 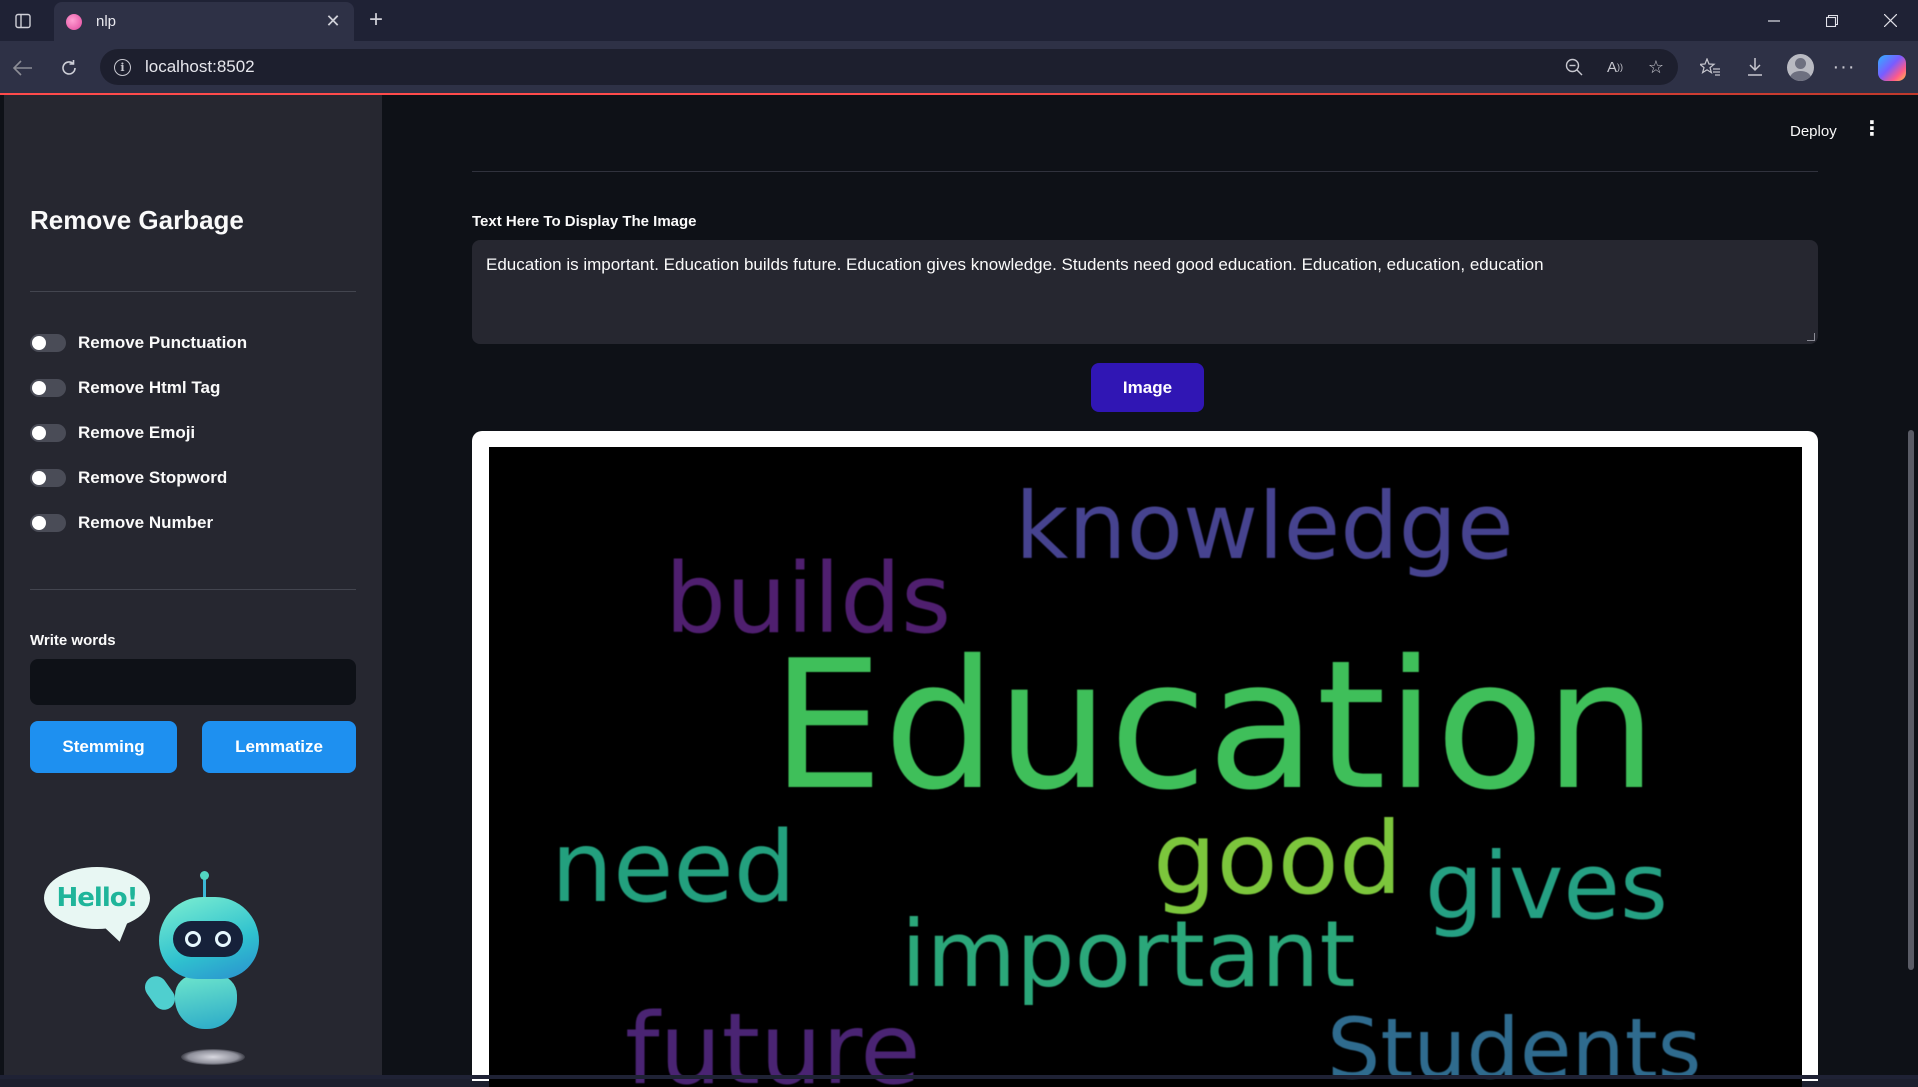 I want to click on plus-icon: +, so click(x=376, y=20).